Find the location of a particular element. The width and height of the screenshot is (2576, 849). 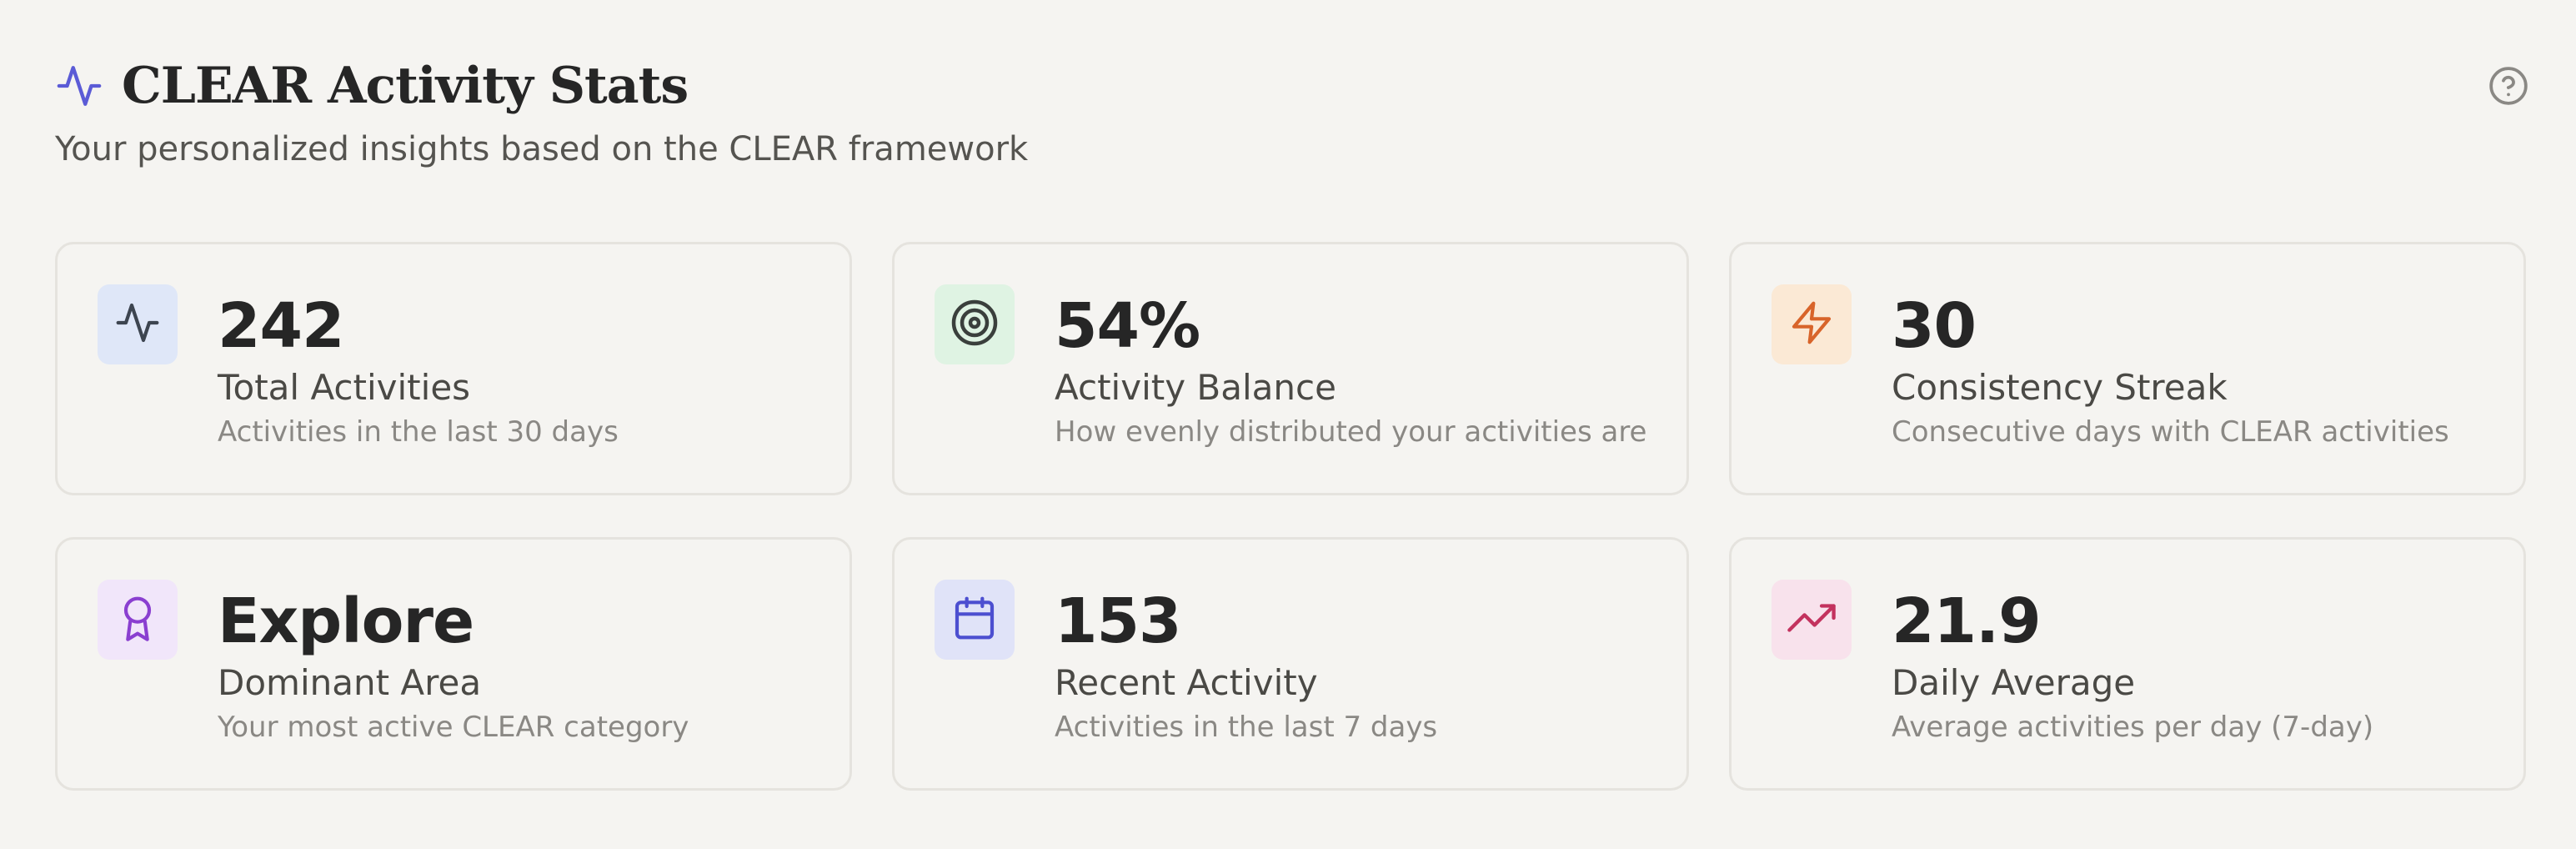

stat-value: 153 is located at coordinates (1118, 621).